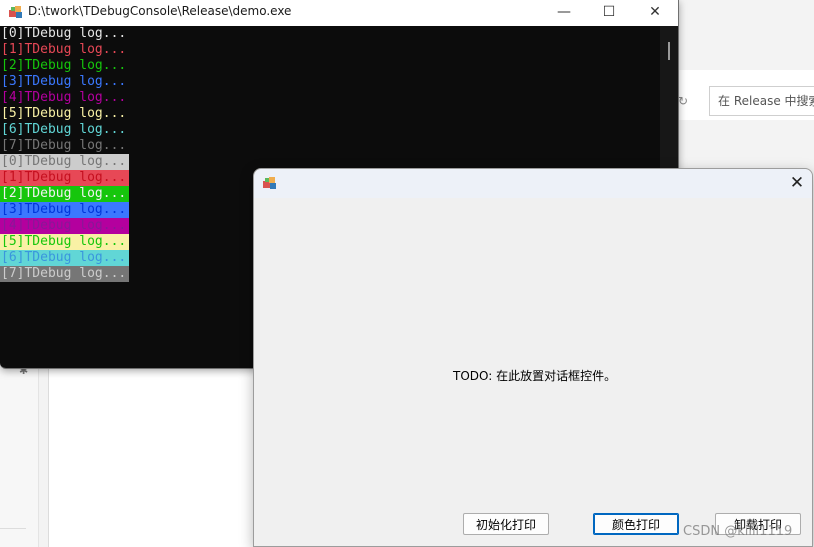 This screenshot has width=814, height=547. I want to click on close-button: ✕, so click(655, 12).